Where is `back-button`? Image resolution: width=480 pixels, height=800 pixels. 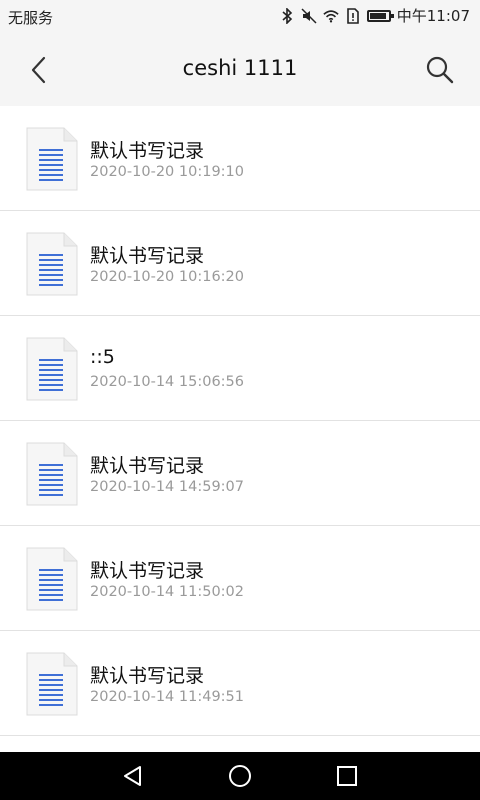
back-button is located at coordinates (39, 70).